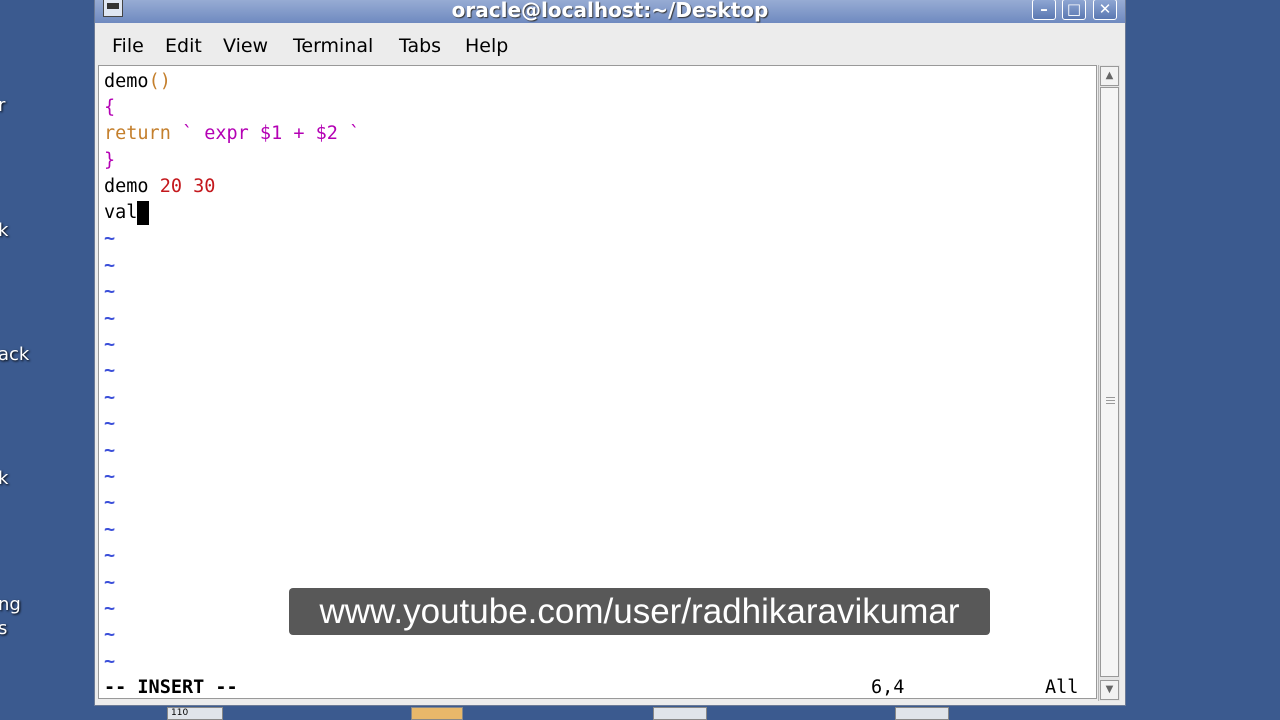 The width and height of the screenshot is (1280, 720). What do you see at coordinates (128, 46) in the screenshot?
I see `menu-file: File` at bounding box center [128, 46].